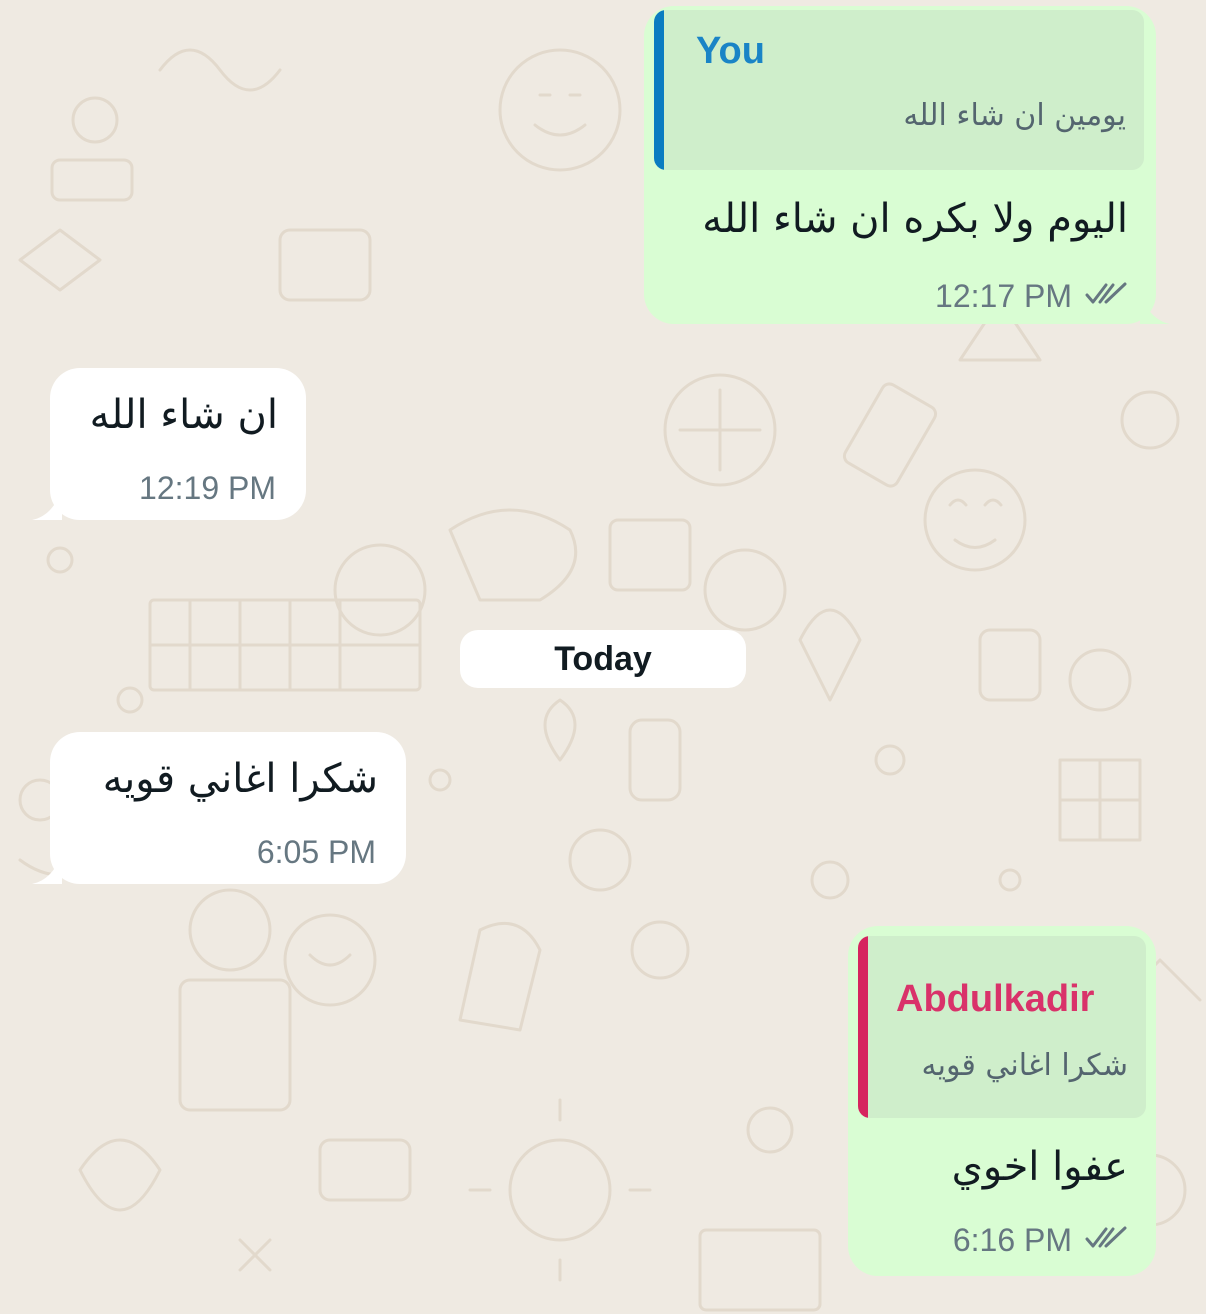 The width and height of the screenshot is (1206, 1314). I want to click on message-time: 6:05 PM, so click(316, 852).